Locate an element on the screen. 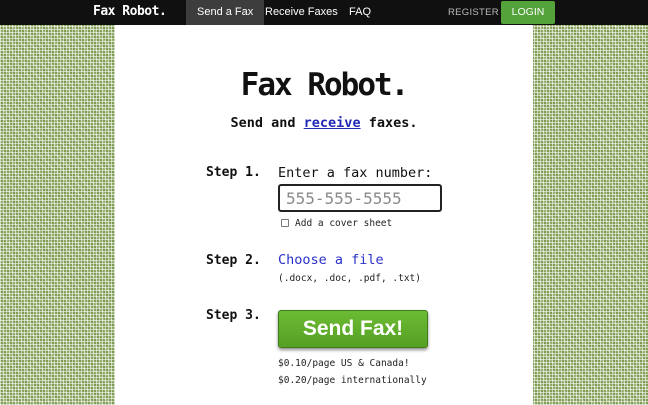 Image resolution: width=648 pixels, height=405 pixels. choose-file-link: Choose a file is located at coordinates (331, 260).